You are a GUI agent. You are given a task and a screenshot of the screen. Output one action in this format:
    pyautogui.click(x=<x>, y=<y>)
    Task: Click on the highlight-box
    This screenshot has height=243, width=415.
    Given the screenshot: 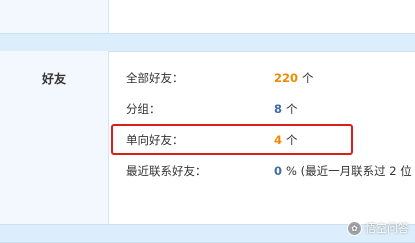 What is the action you would take?
    pyautogui.click(x=232, y=139)
    